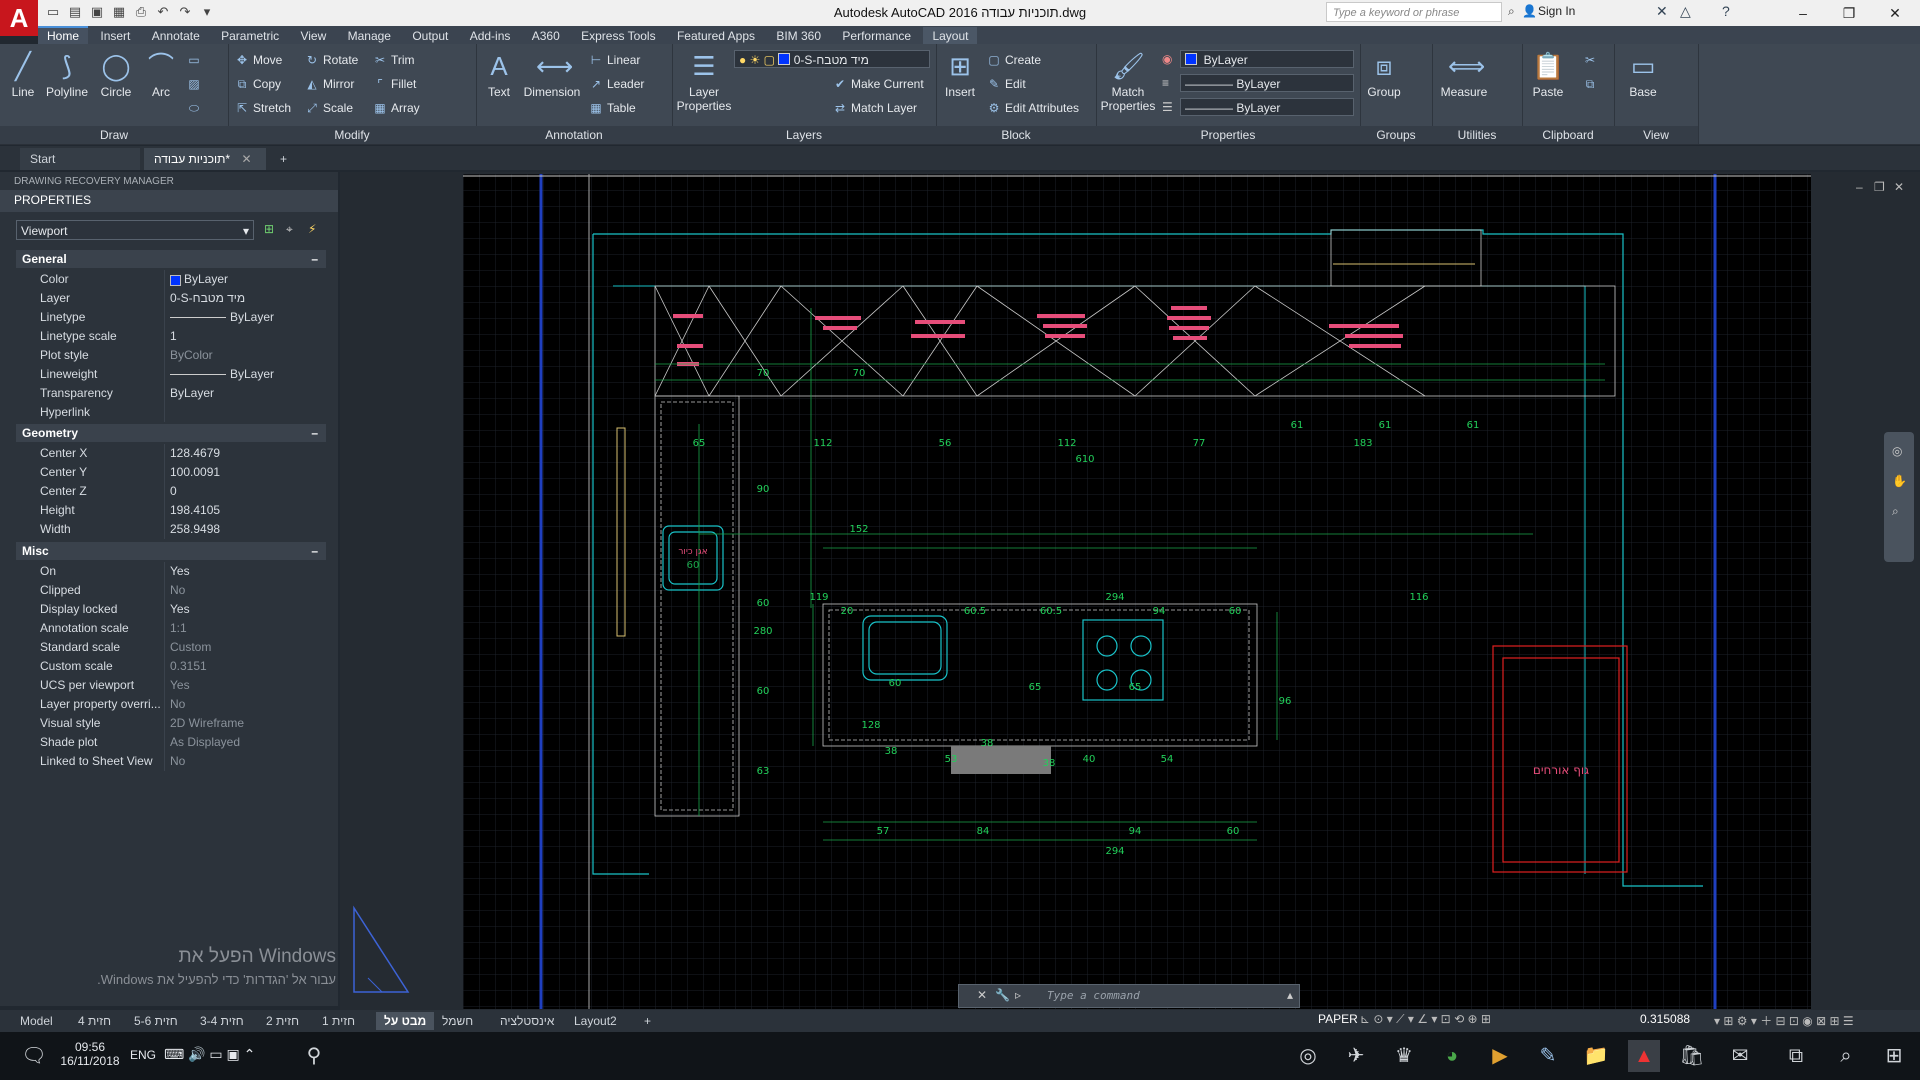  What do you see at coordinates (115, 36) in the screenshot?
I see `tab-insert: Insert` at bounding box center [115, 36].